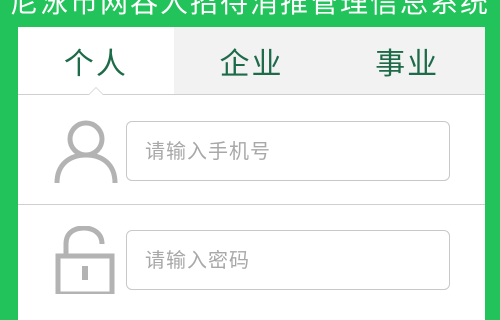  Describe the element at coordinates (288, 260) in the screenshot. I see `password-input` at that location.